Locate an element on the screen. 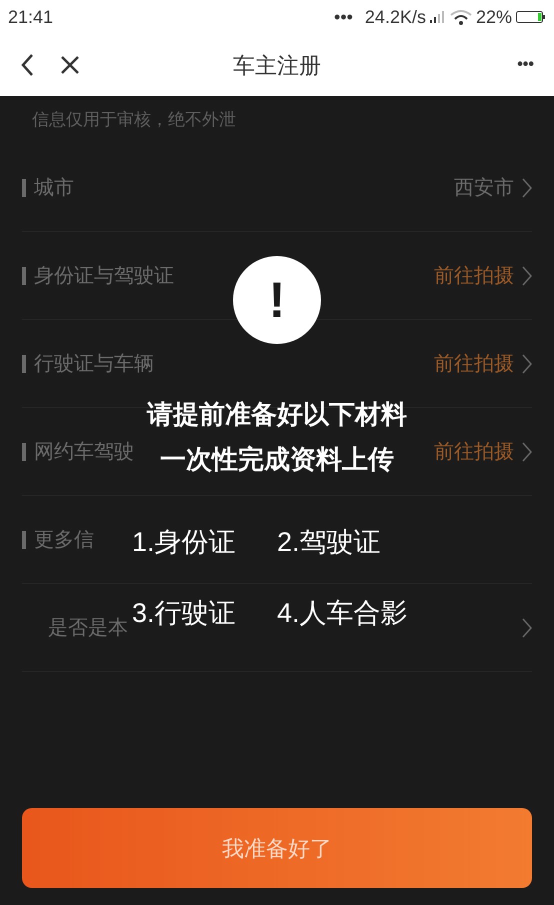 The height and width of the screenshot is (905, 554). field-label: 网约车驾驶 is located at coordinates (84, 452).